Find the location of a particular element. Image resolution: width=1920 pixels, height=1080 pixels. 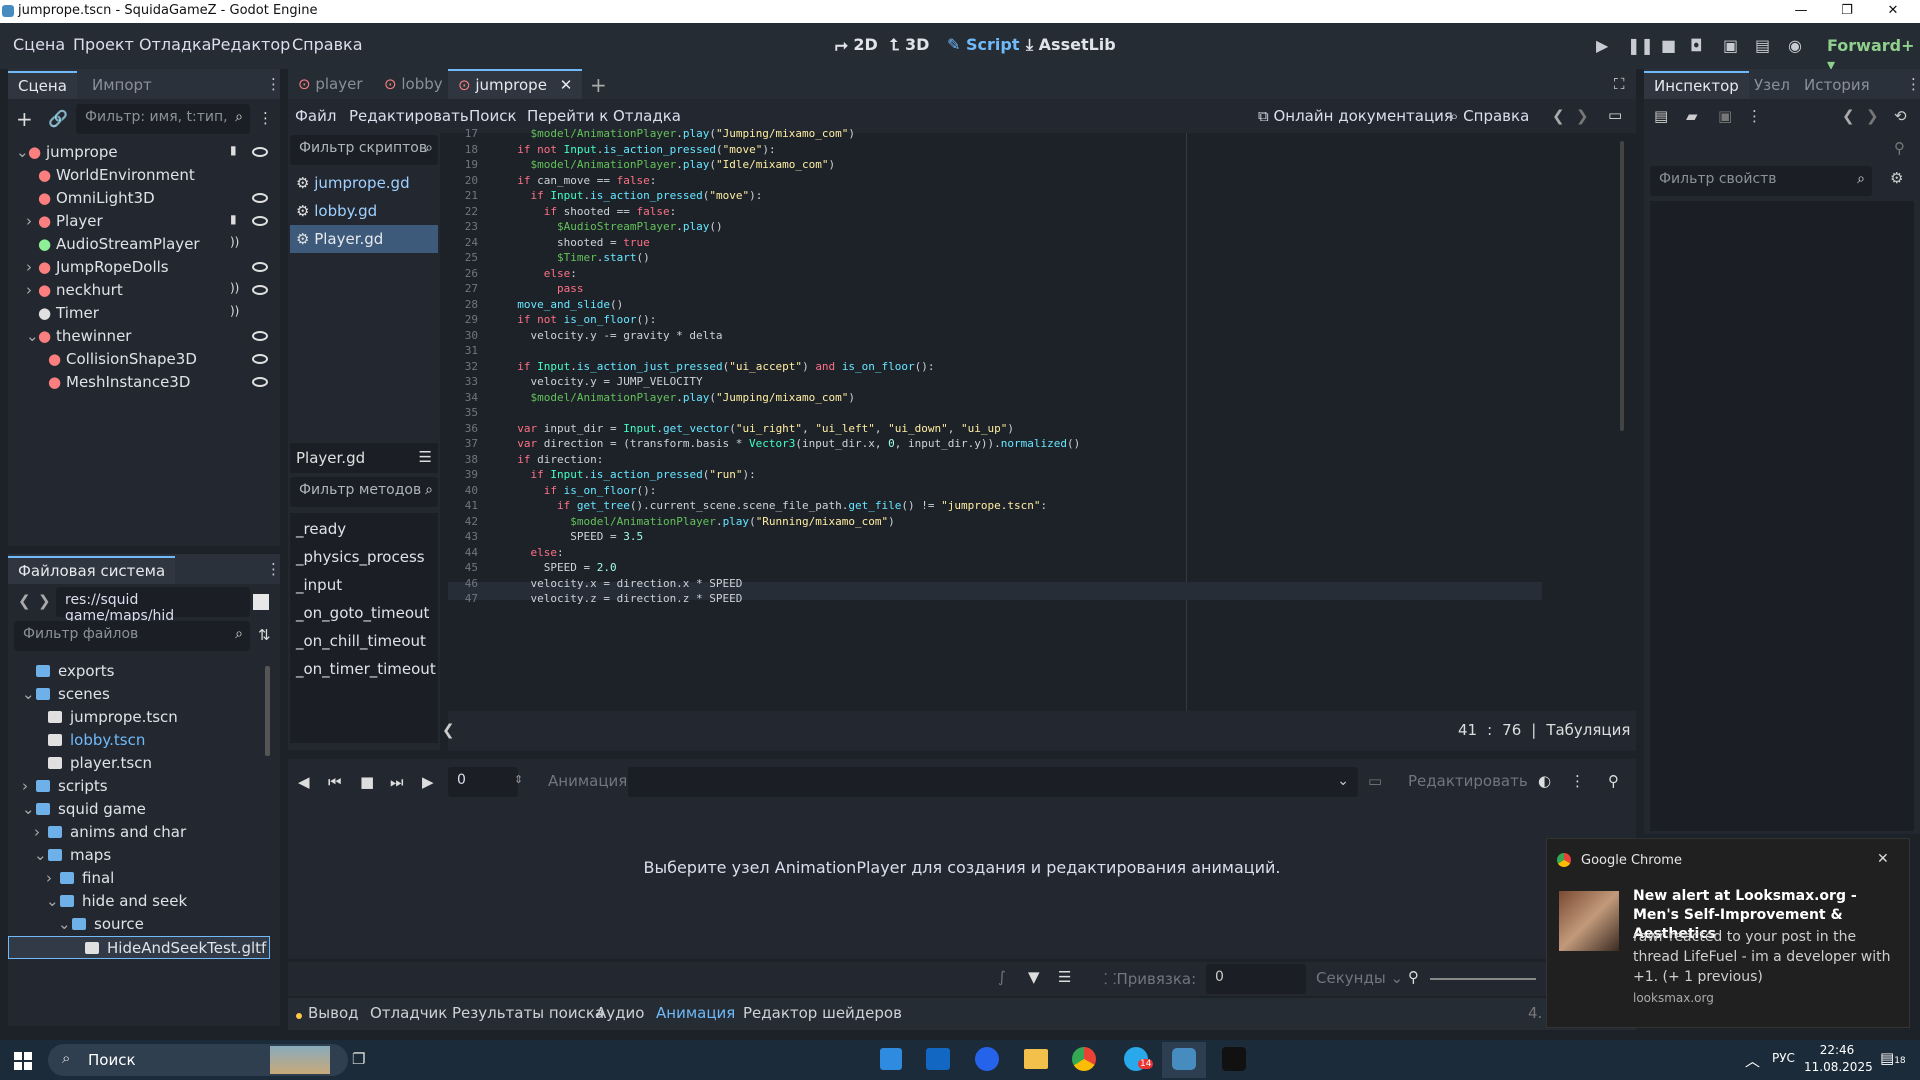

menu-debug: Отладка is located at coordinates (175, 44).